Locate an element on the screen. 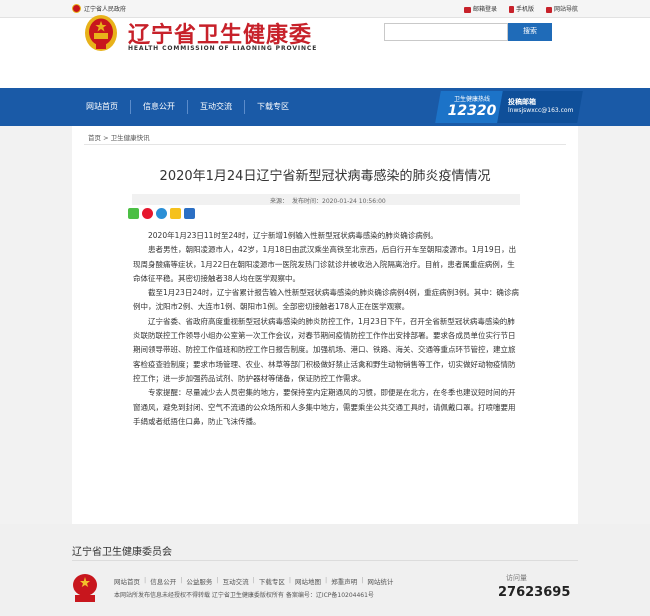 The width and height of the screenshot is (650, 616). hotline-info: 卫生健康热线 12320 is located at coordinates (472, 106).